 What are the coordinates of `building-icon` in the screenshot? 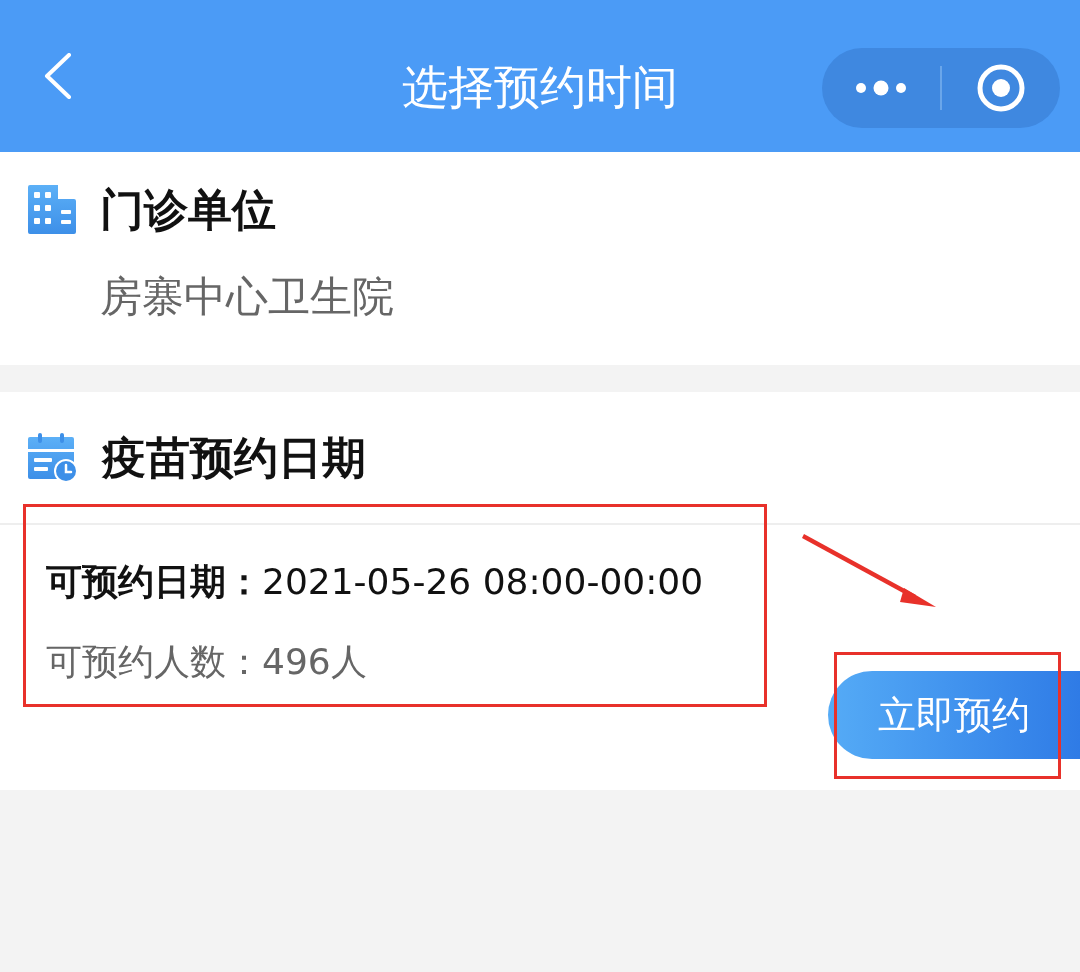 It's located at (52, 209).